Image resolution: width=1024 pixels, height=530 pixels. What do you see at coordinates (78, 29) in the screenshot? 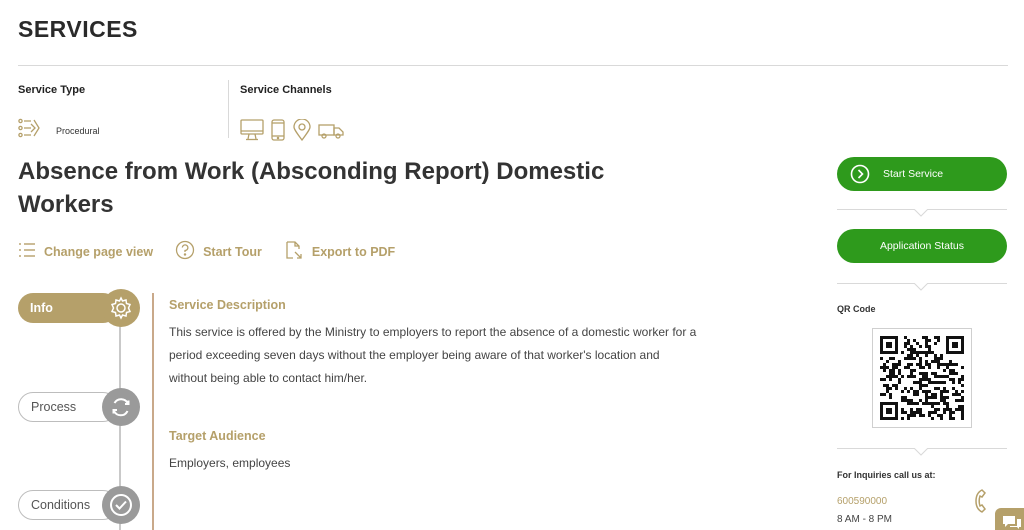
I see `page-title: SERVICES` at bounding box center [78, 29].